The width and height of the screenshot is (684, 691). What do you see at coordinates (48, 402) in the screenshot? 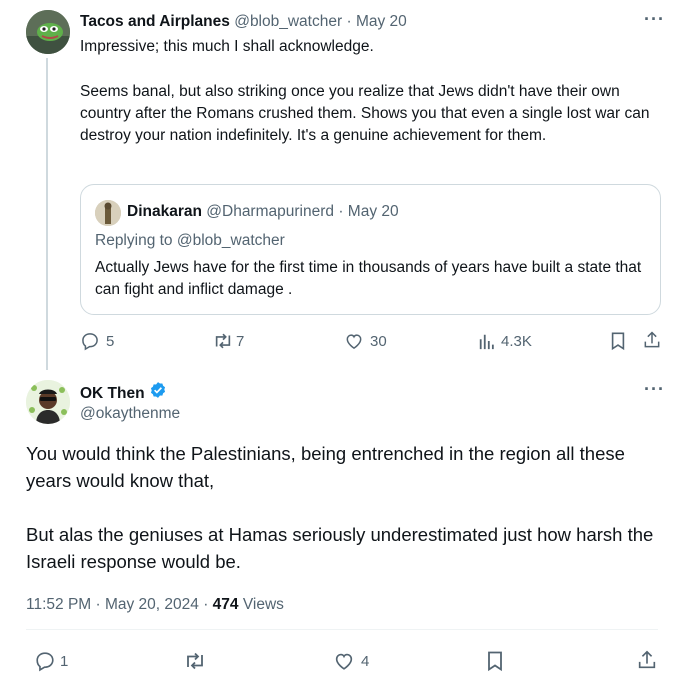
I see `avatar-okthen` at bounding box center [48, 402].